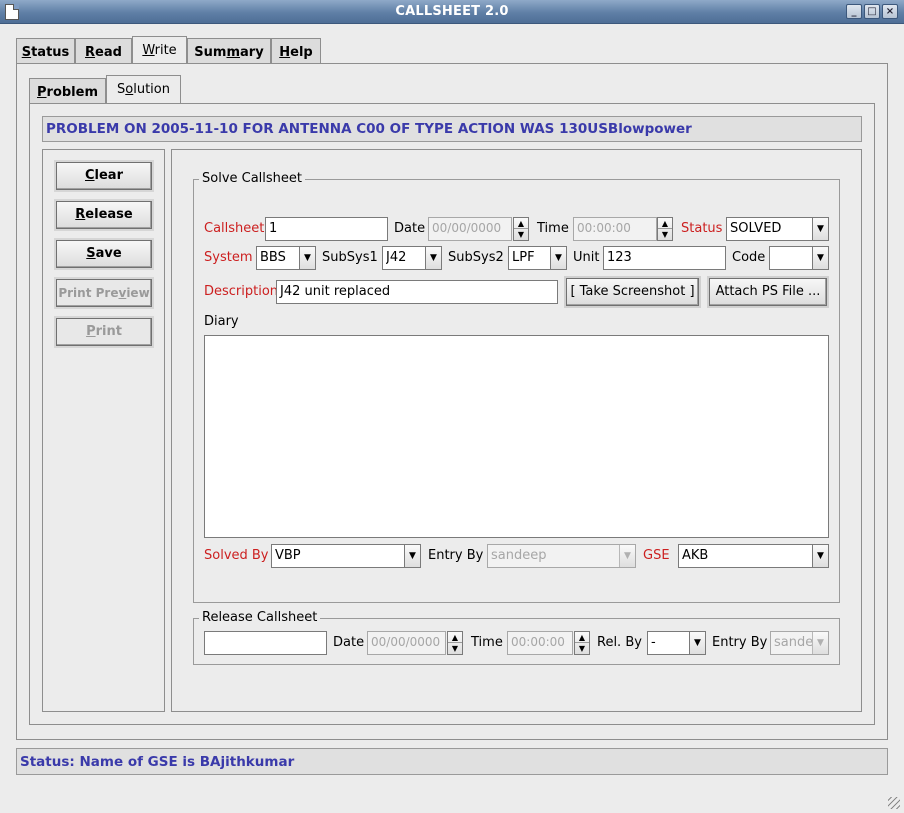 This screenshot has width=904, height=813. I want to click on release-callsheet-title: Release Callsheet, so click(260, 617).